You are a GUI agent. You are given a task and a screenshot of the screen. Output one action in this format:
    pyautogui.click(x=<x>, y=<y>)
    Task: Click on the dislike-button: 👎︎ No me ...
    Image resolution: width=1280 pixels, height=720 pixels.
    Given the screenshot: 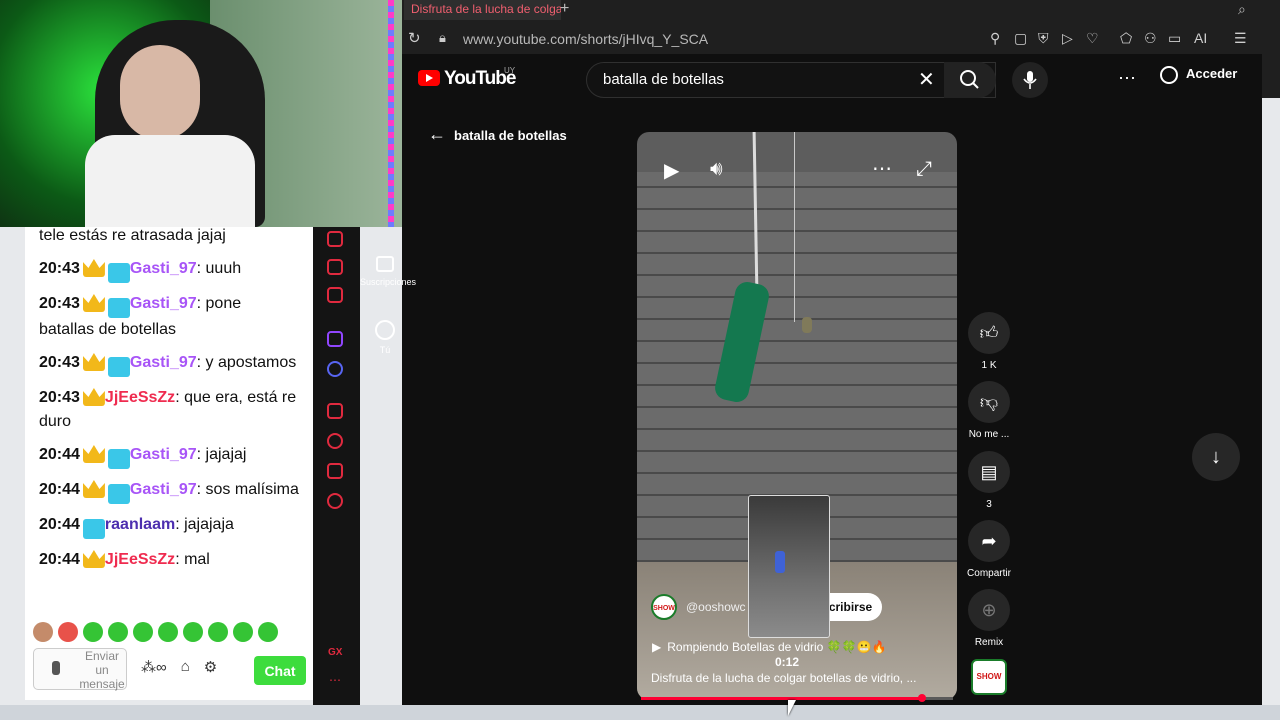 What is the action you would take?
    pyautogui.click(x=989, y=410)
    